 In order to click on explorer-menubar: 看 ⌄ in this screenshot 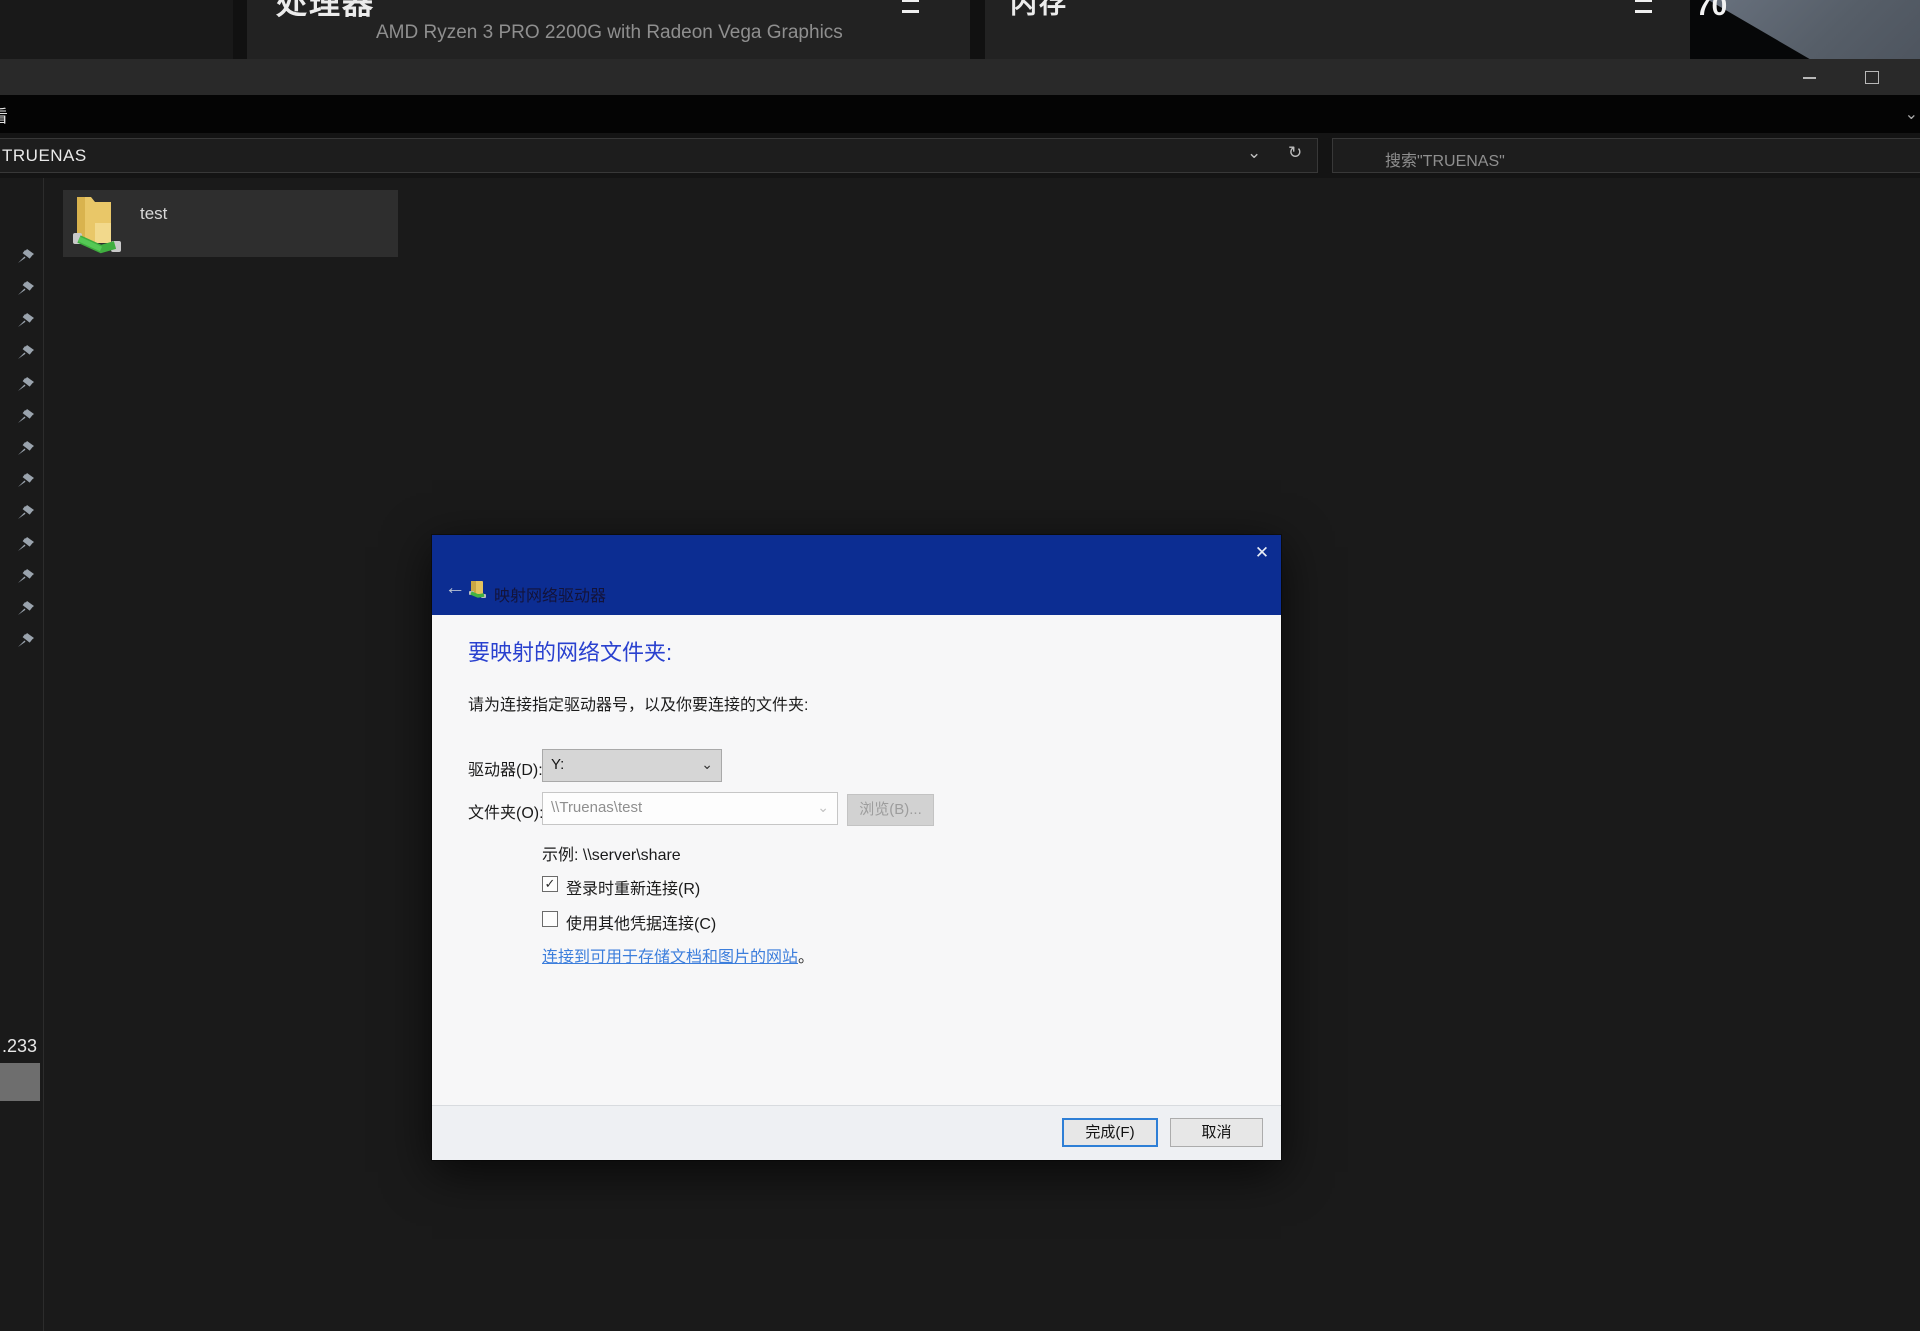, I will do `click(960, 114)`.